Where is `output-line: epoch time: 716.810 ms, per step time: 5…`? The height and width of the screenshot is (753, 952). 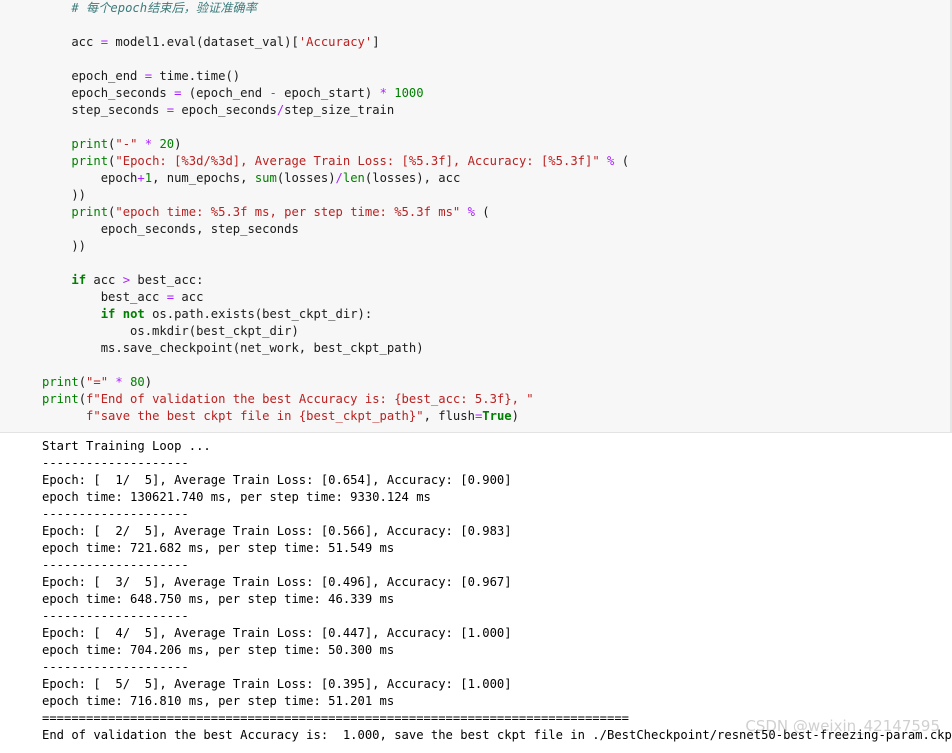 output-line: epoch time: 716.810 ms, per step time: 5… is located at coordinates (218, 701).